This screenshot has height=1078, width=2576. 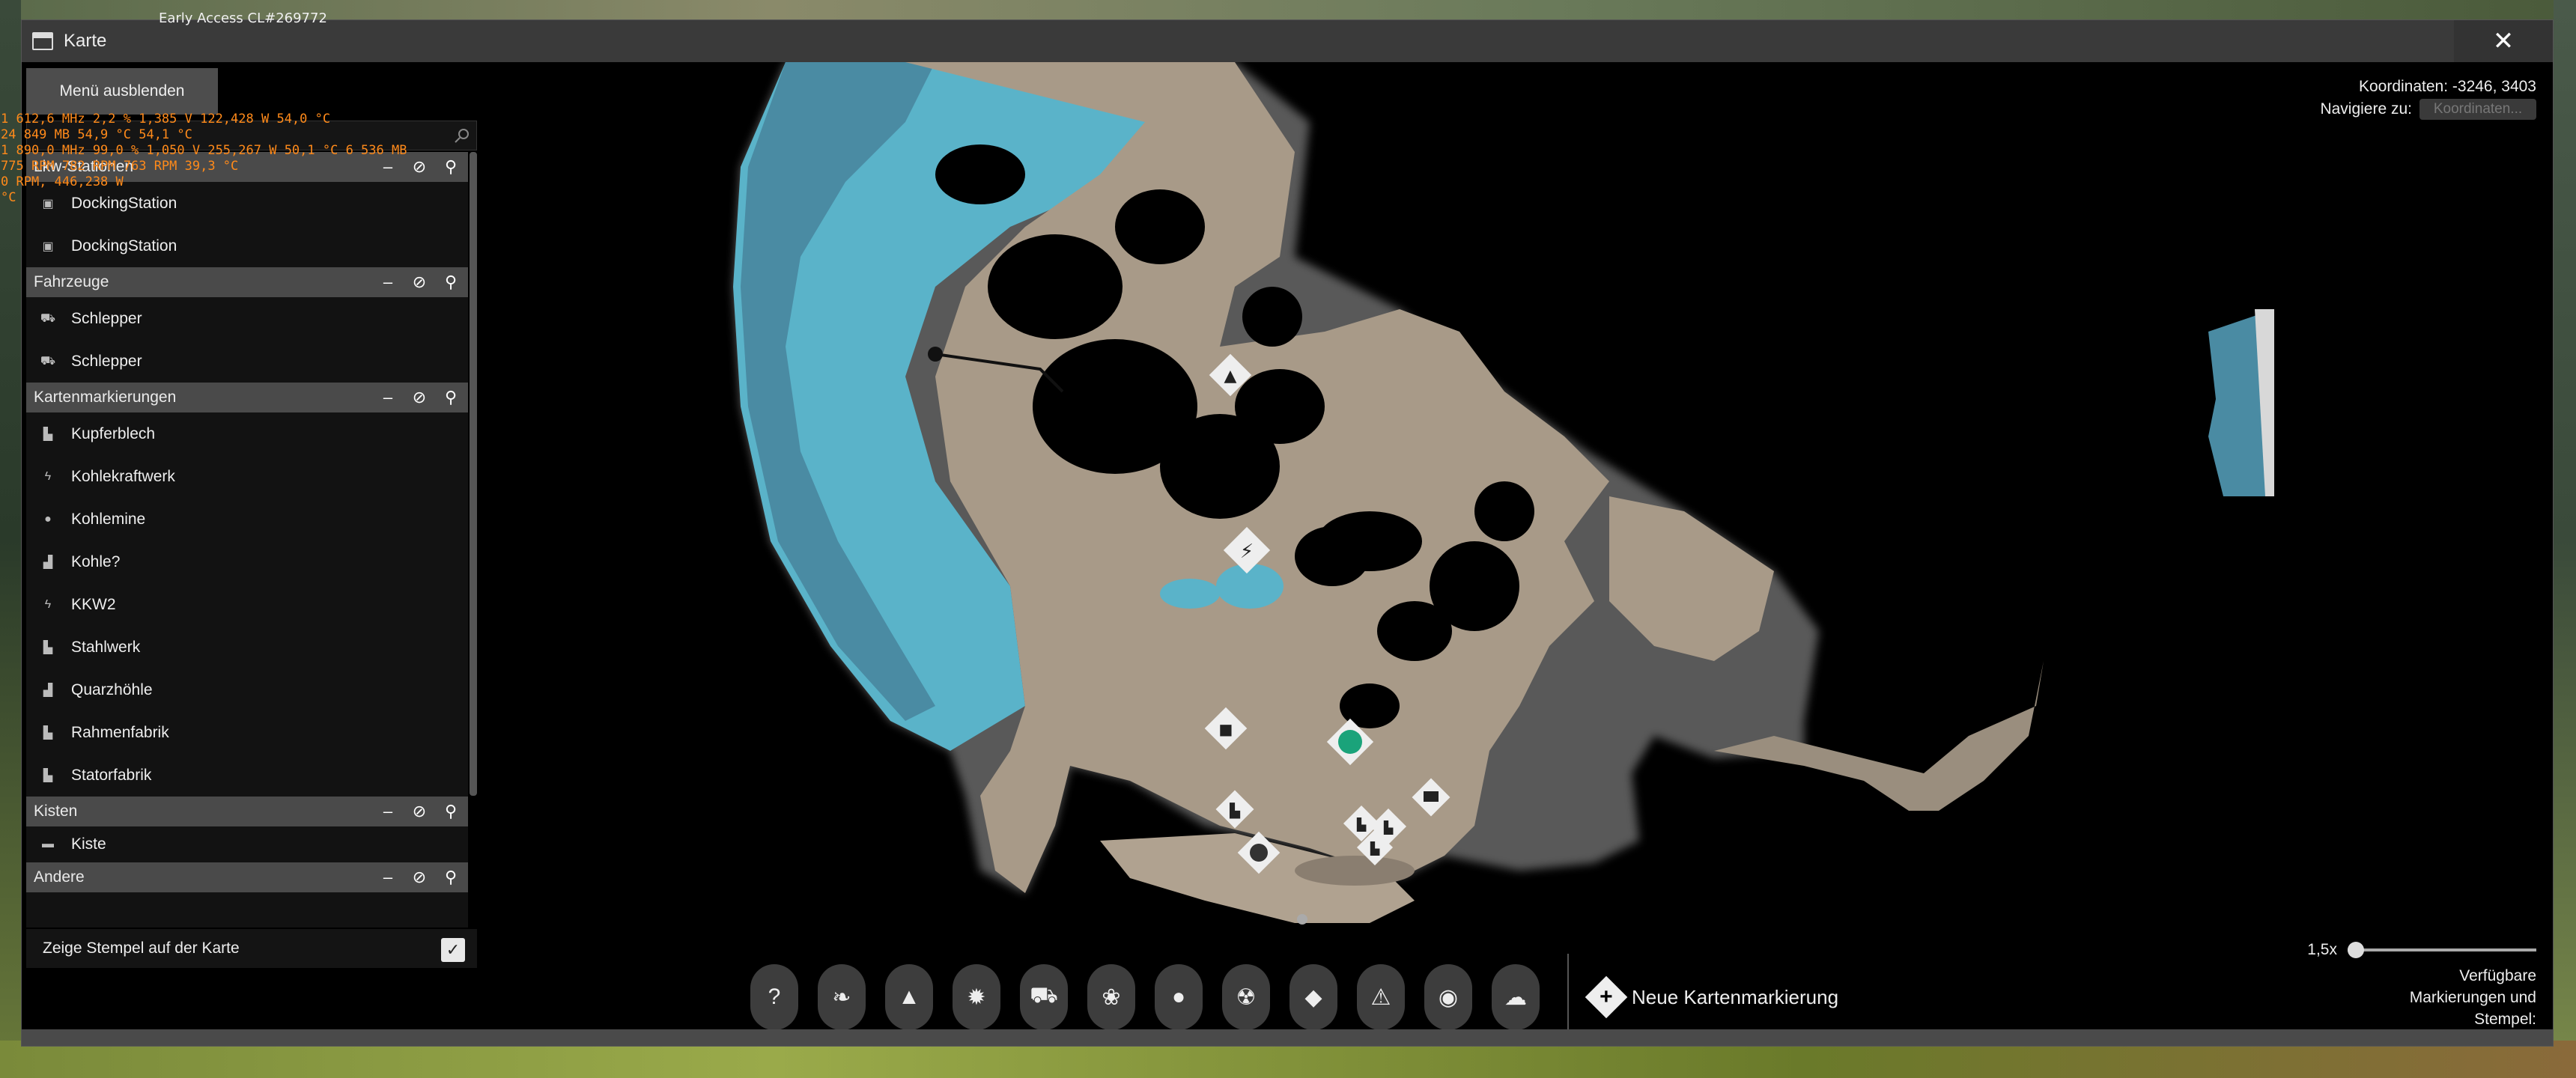 What do you see at coordinates (1287, 41) in the screenshot?
I see `window-titlebar: Karte ✕` at bounding box center [1287, 41].